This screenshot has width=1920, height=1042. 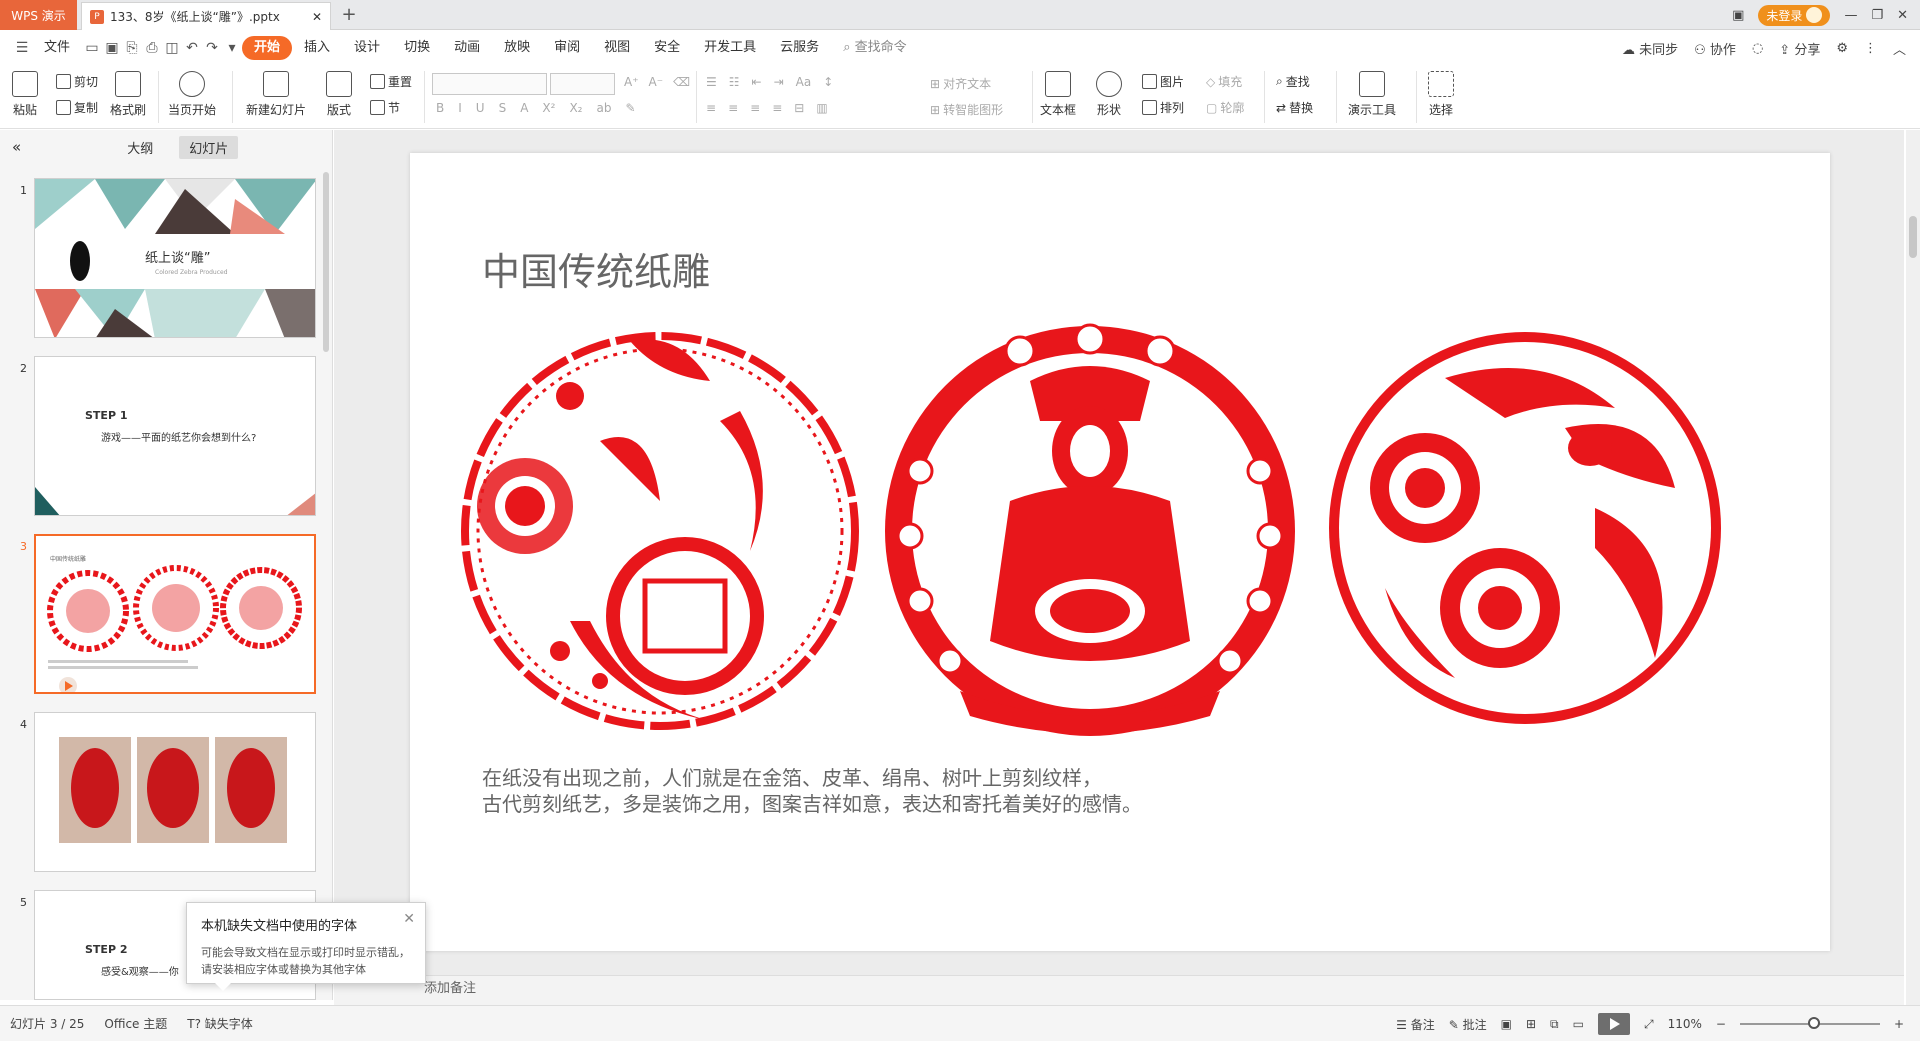 What do you see at coordinates (730, 48) in the screenshot?
I see `tab-developer: 开发工具` at bounding box center [730, 48].